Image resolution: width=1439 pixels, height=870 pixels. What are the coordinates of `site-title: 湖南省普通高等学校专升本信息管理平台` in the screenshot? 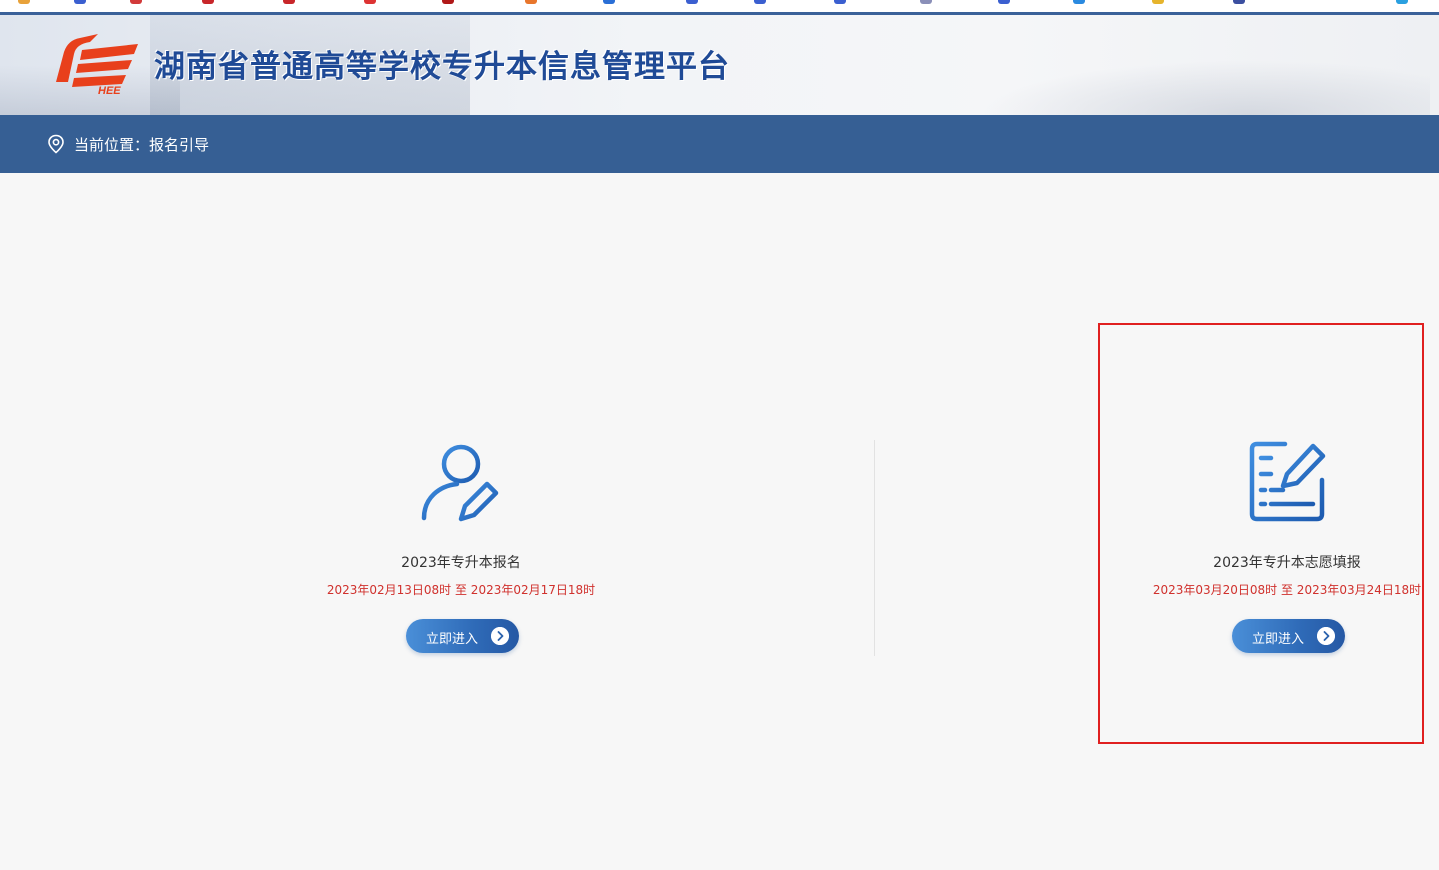 It's located at (442, 67).